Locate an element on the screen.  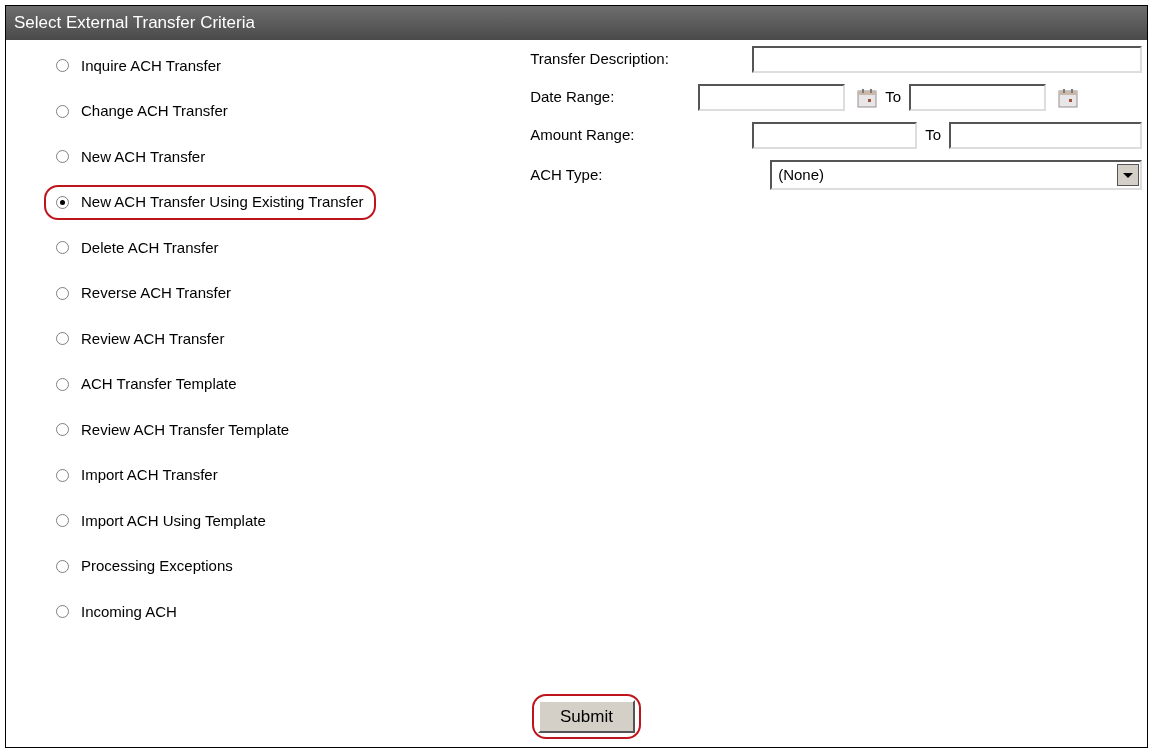
radio-option: Processing Exceptions is located at coordinates (144, 566).